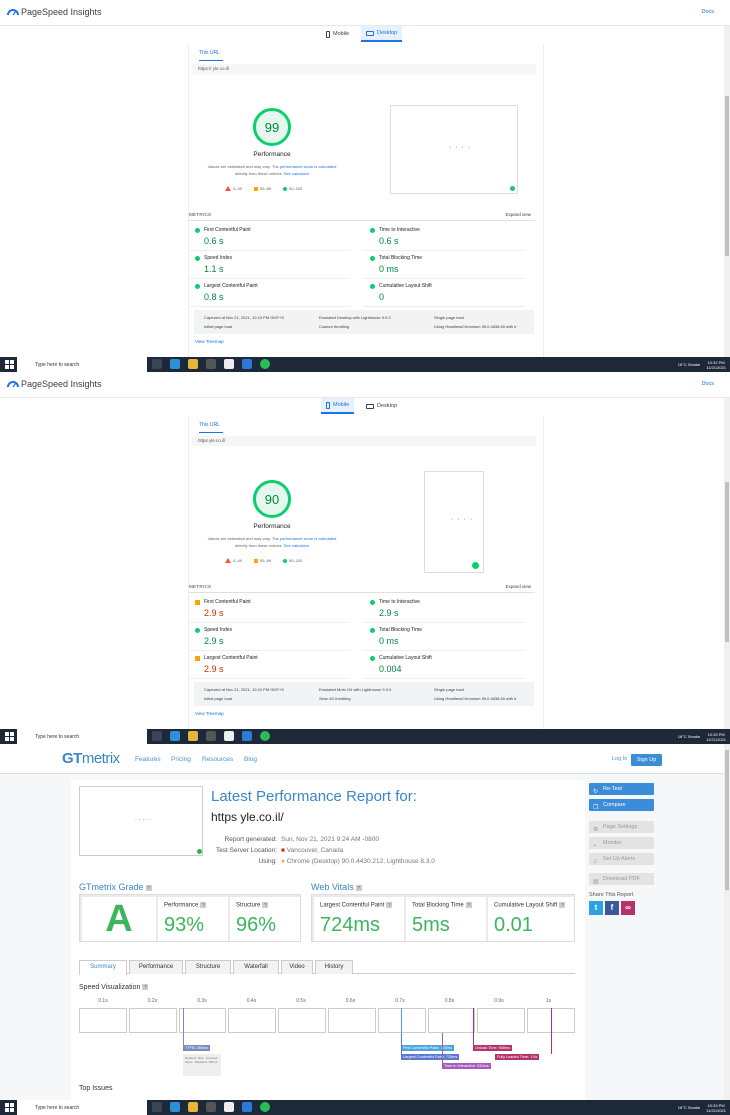  What do you see at coordinates (595, 846) in the screenshot?
I see `monitor-icon: ⌁` at bounding box center [595, 846].